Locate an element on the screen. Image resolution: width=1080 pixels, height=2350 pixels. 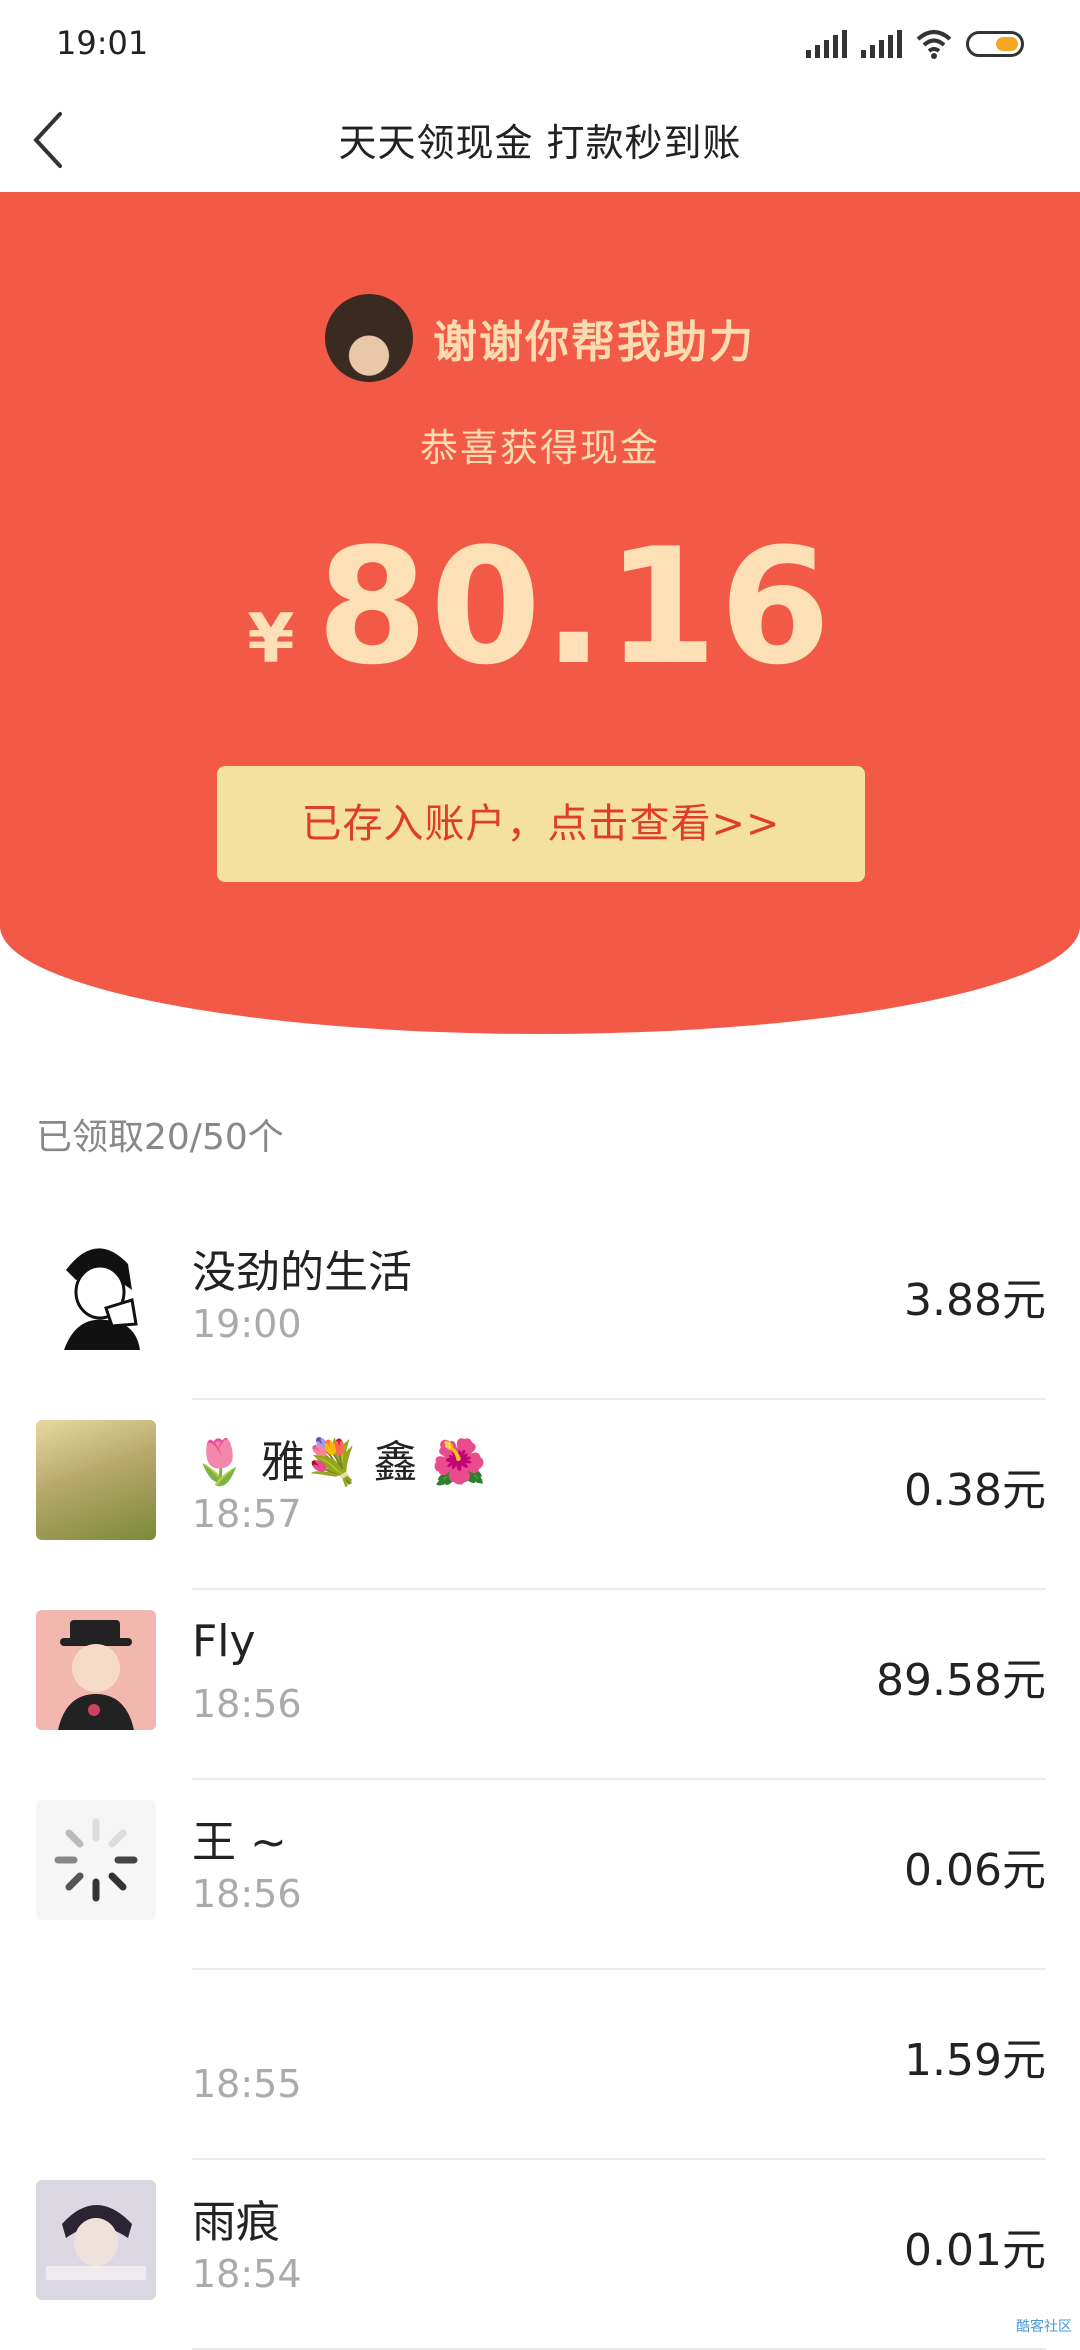
receiver-name: 王 ~ is located at coordinates (239, 1842).